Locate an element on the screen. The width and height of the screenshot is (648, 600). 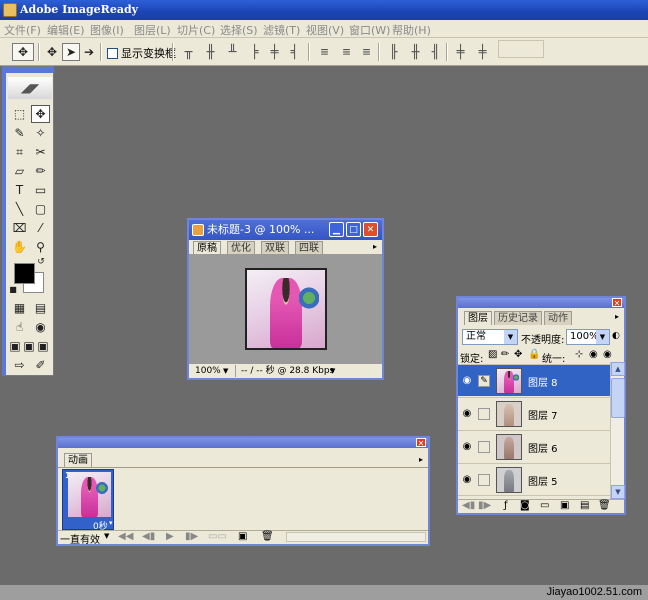
menu-filter: 滤镜(T) is located at coordinates (281, 30).